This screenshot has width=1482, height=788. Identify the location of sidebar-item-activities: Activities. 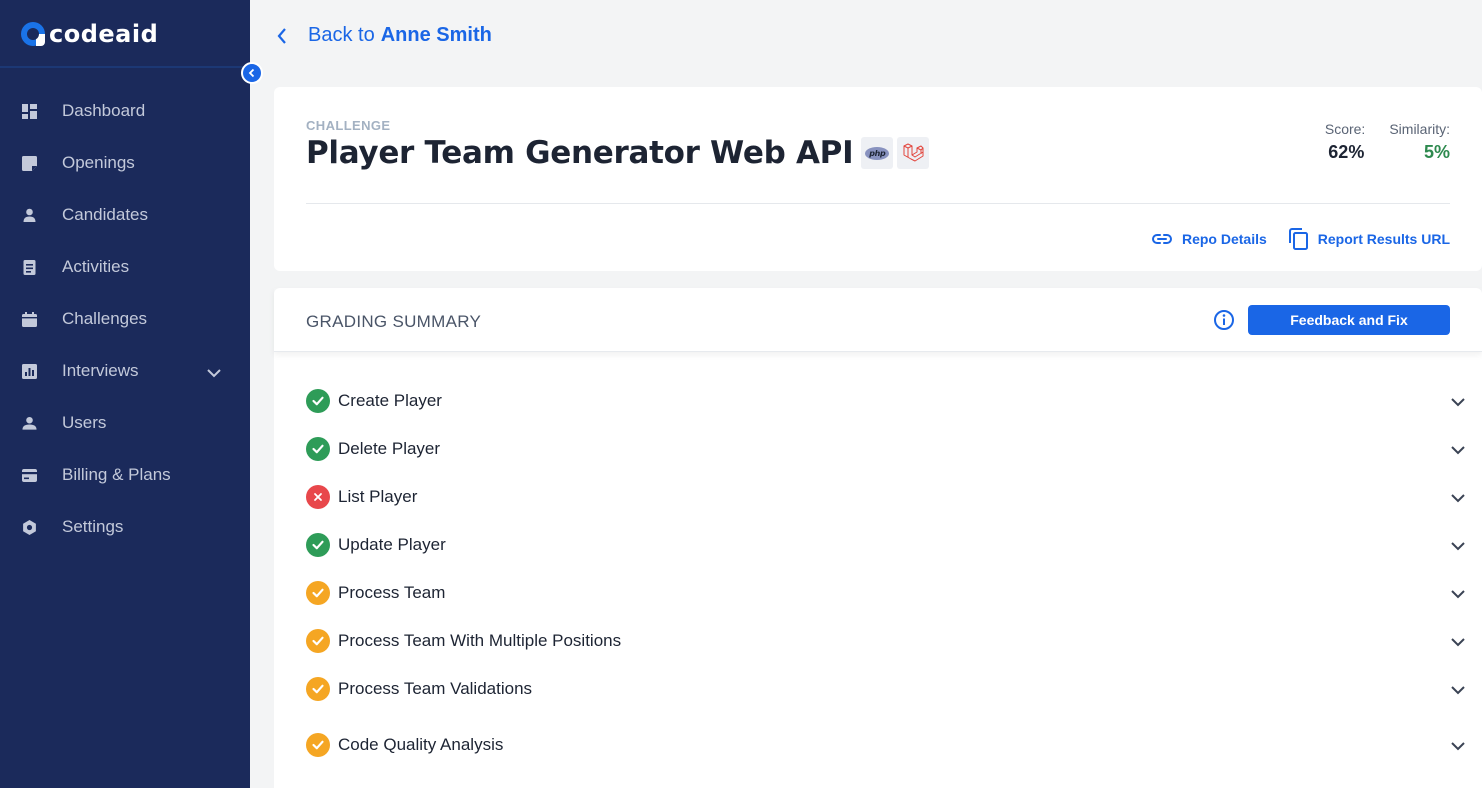
(125, 267).